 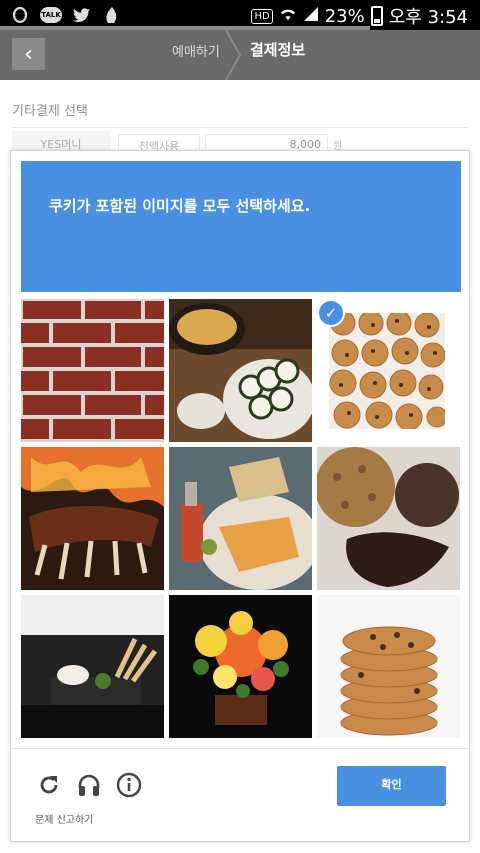 What do you see at coordinates (240, 748) in the screenshot?
I see `footer-divider` at bounding box center [240, 748].